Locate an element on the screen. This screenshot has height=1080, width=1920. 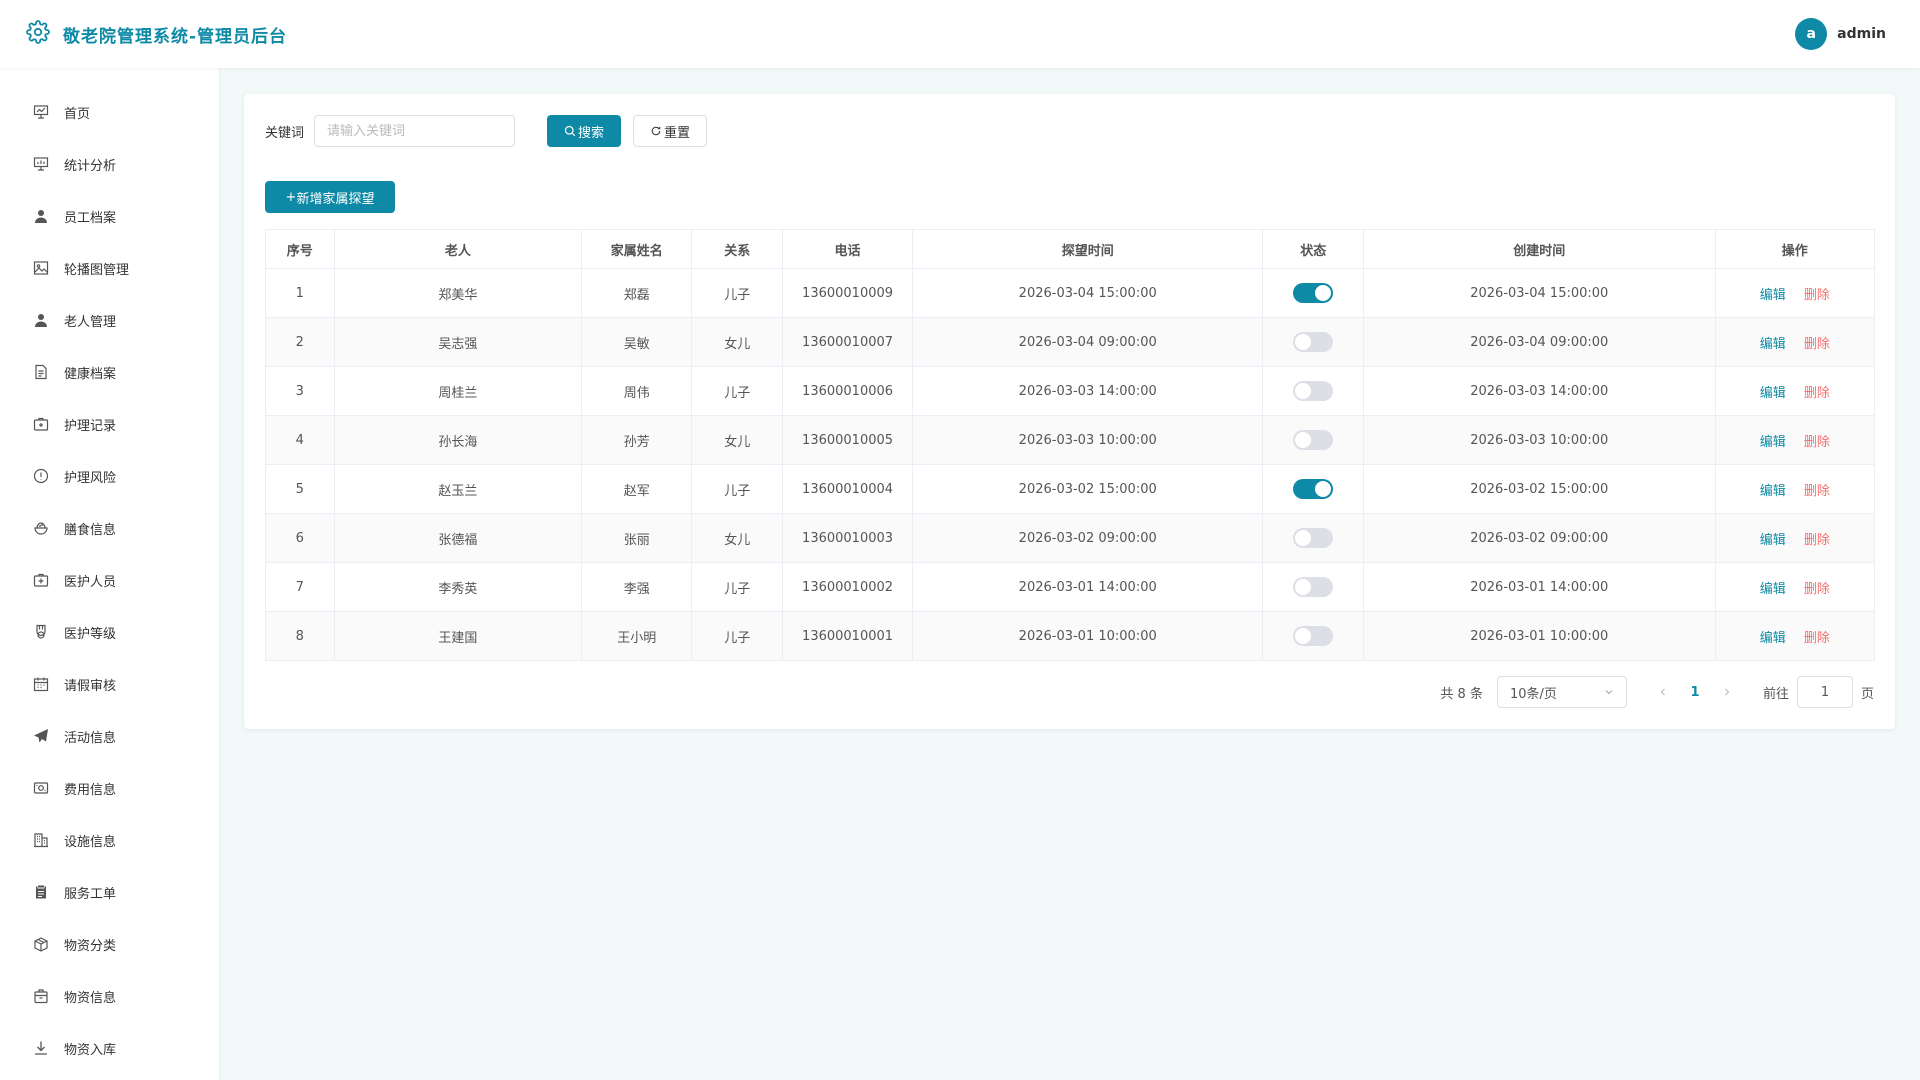
cell-created: 2026-03-03 14:00:00 is located at coordinates (1539, 391).